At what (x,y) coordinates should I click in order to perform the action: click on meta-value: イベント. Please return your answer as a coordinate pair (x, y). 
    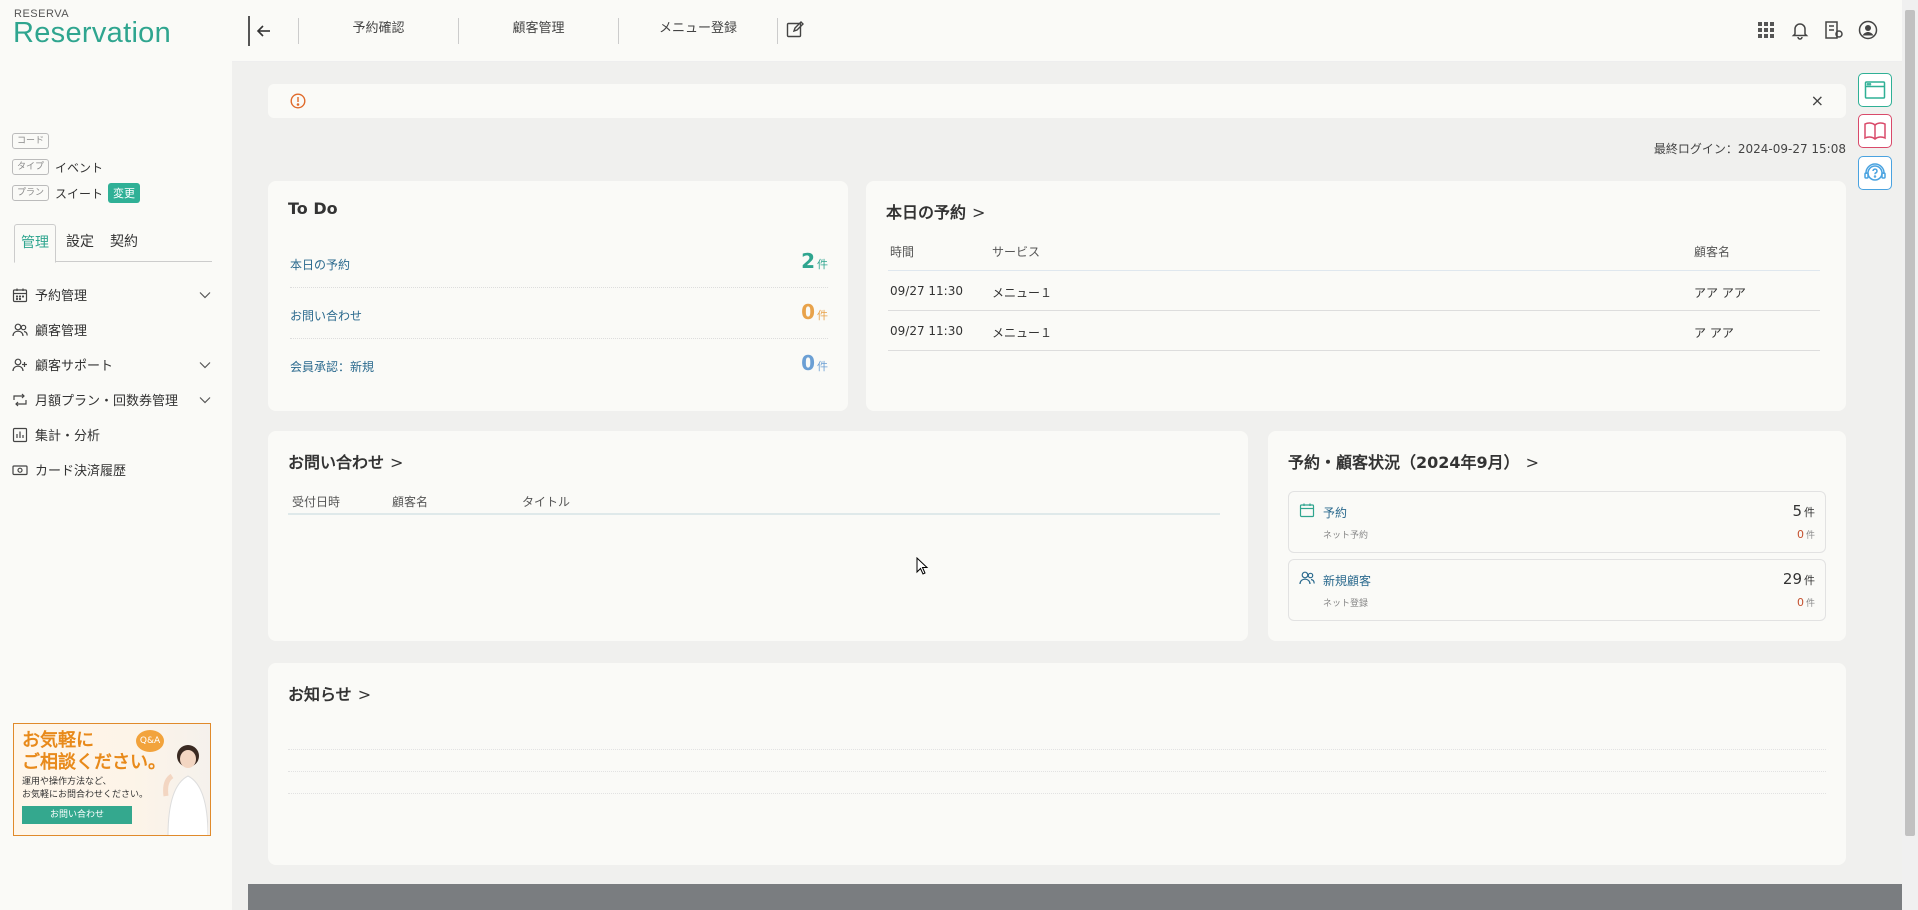
    Looking at the image, I should click on (79, 167).